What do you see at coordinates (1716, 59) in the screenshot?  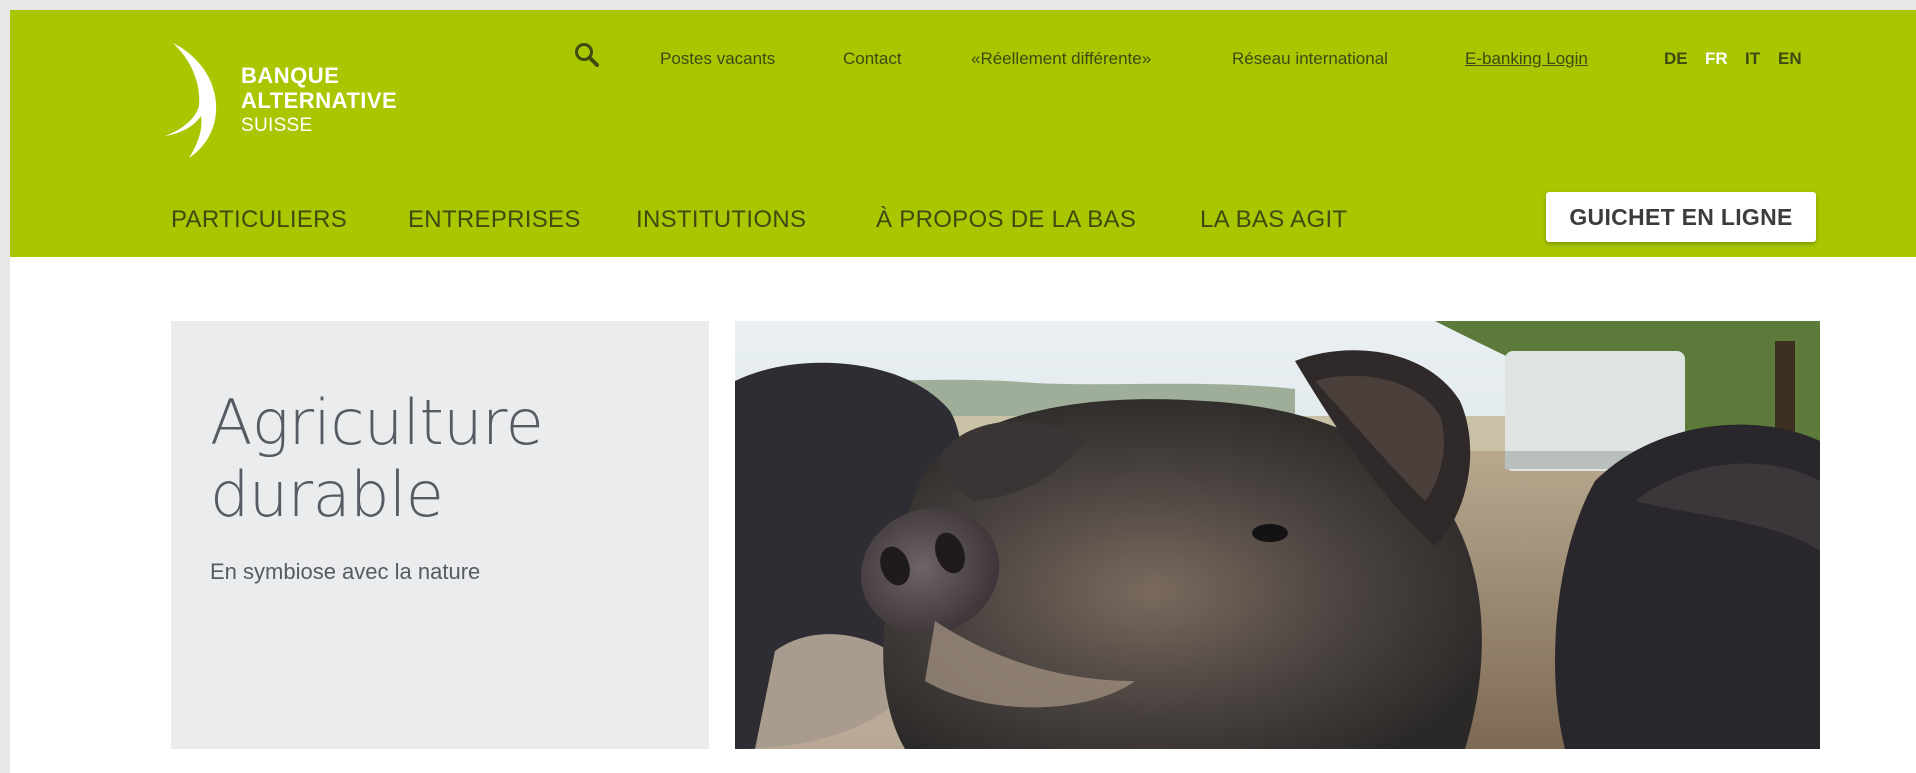 I see `lang-fr: FR` at bounding box center [1716, 59].